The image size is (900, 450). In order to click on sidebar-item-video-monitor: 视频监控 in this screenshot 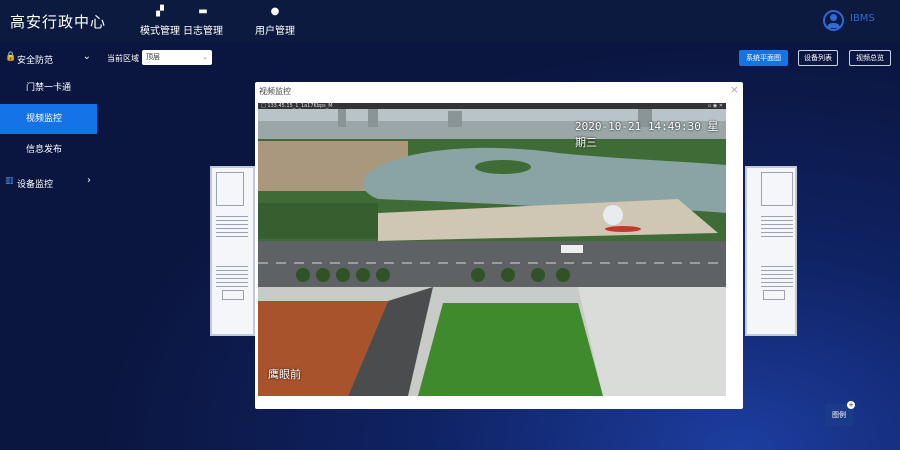, I will do `click(48, 119)`.